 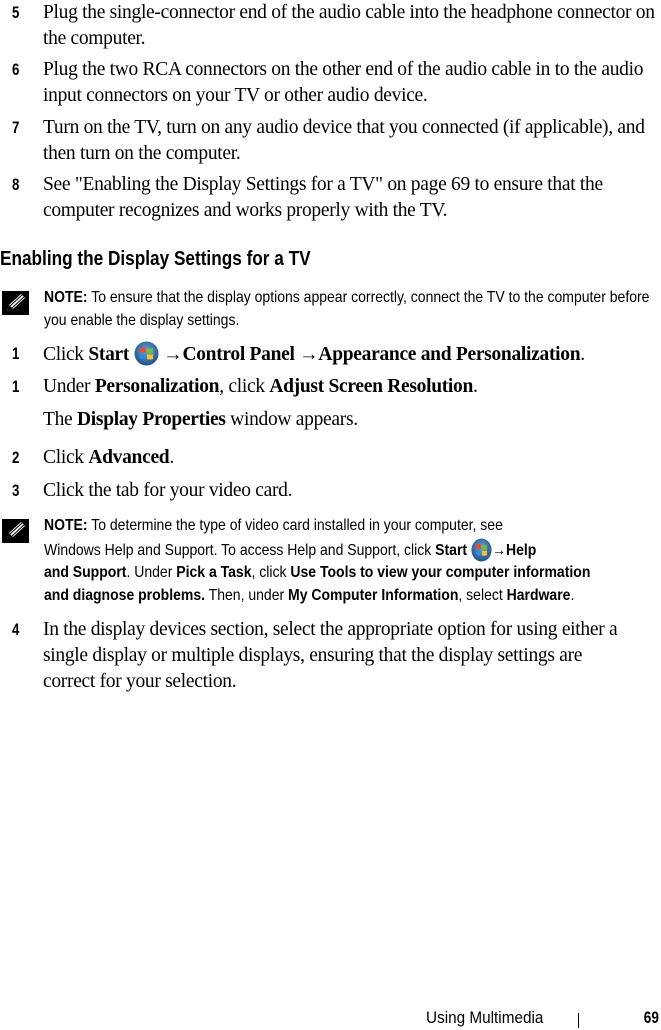 I want to click on control-panel-label: Control Panel, so click(x=238, y=354).